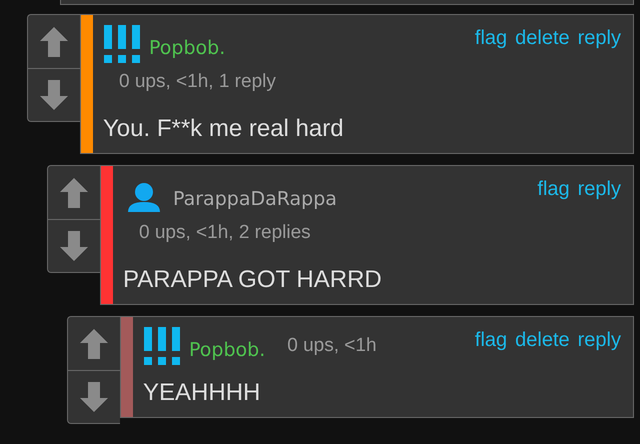 This screenshot has width=640, height=444. I want to click on comment-meta: 0 ups, <1h, 1 reply, so click(198, 82).